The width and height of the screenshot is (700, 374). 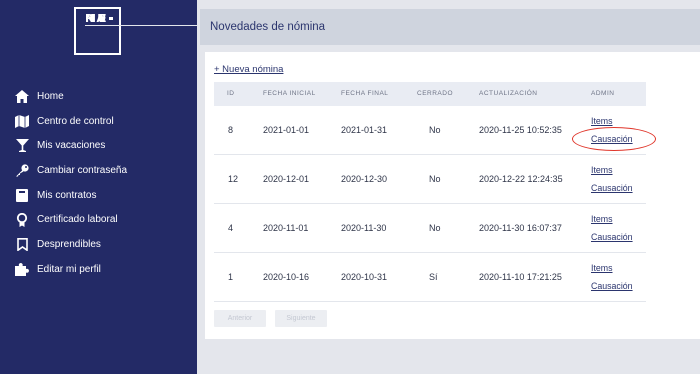 I want to click on logo-dot, so click(x=110, y=19).